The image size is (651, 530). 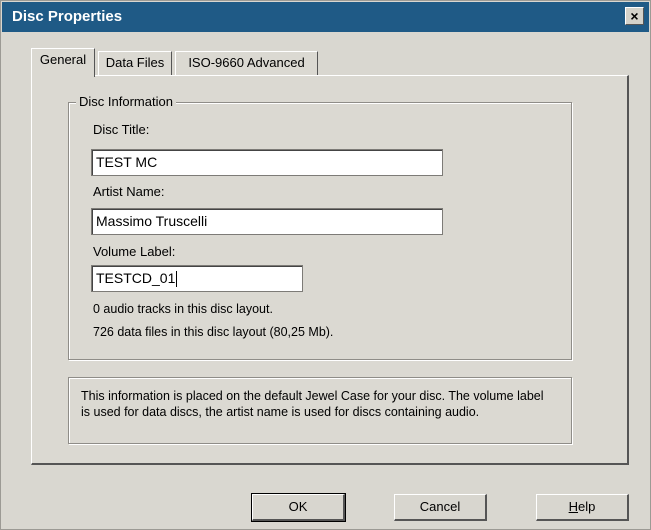 I want to click on help-label-rest: elp, so click(x=587, y=506).